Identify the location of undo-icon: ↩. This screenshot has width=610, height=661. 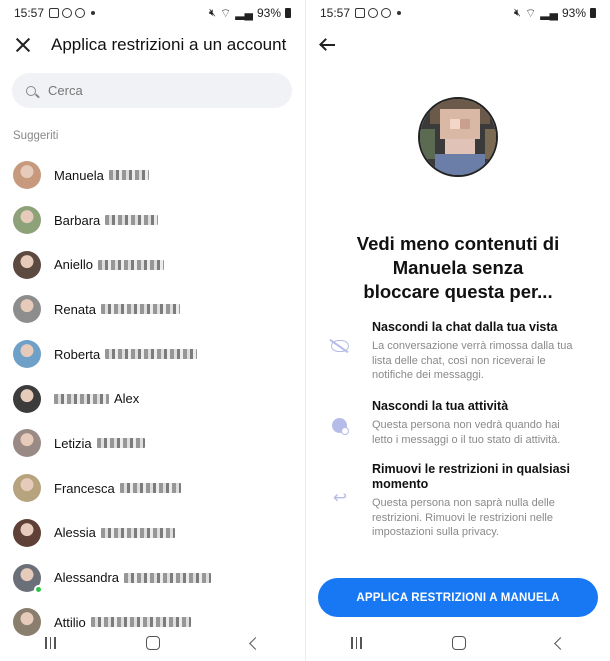
(340, 497).